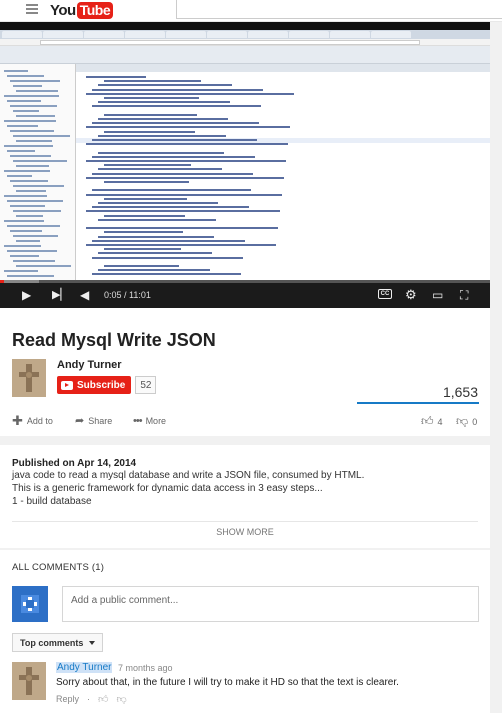 The width and height of the screenshot is (502, 713). I want to click on comment-dislike-icon: 👎︎, so click(121, 699).